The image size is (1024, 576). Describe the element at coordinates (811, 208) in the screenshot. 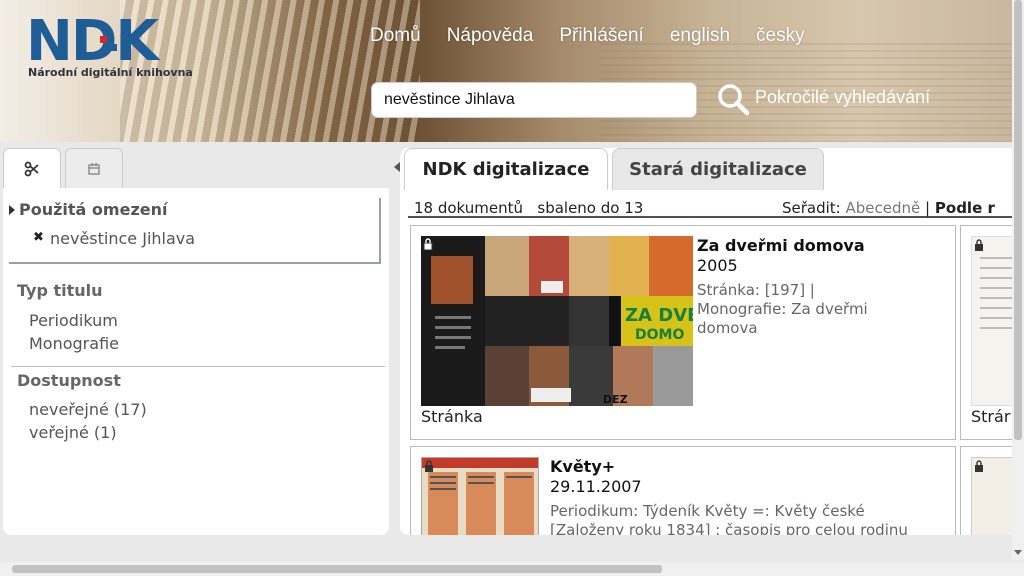

I see `sort-label: Seřadit:` at that location.